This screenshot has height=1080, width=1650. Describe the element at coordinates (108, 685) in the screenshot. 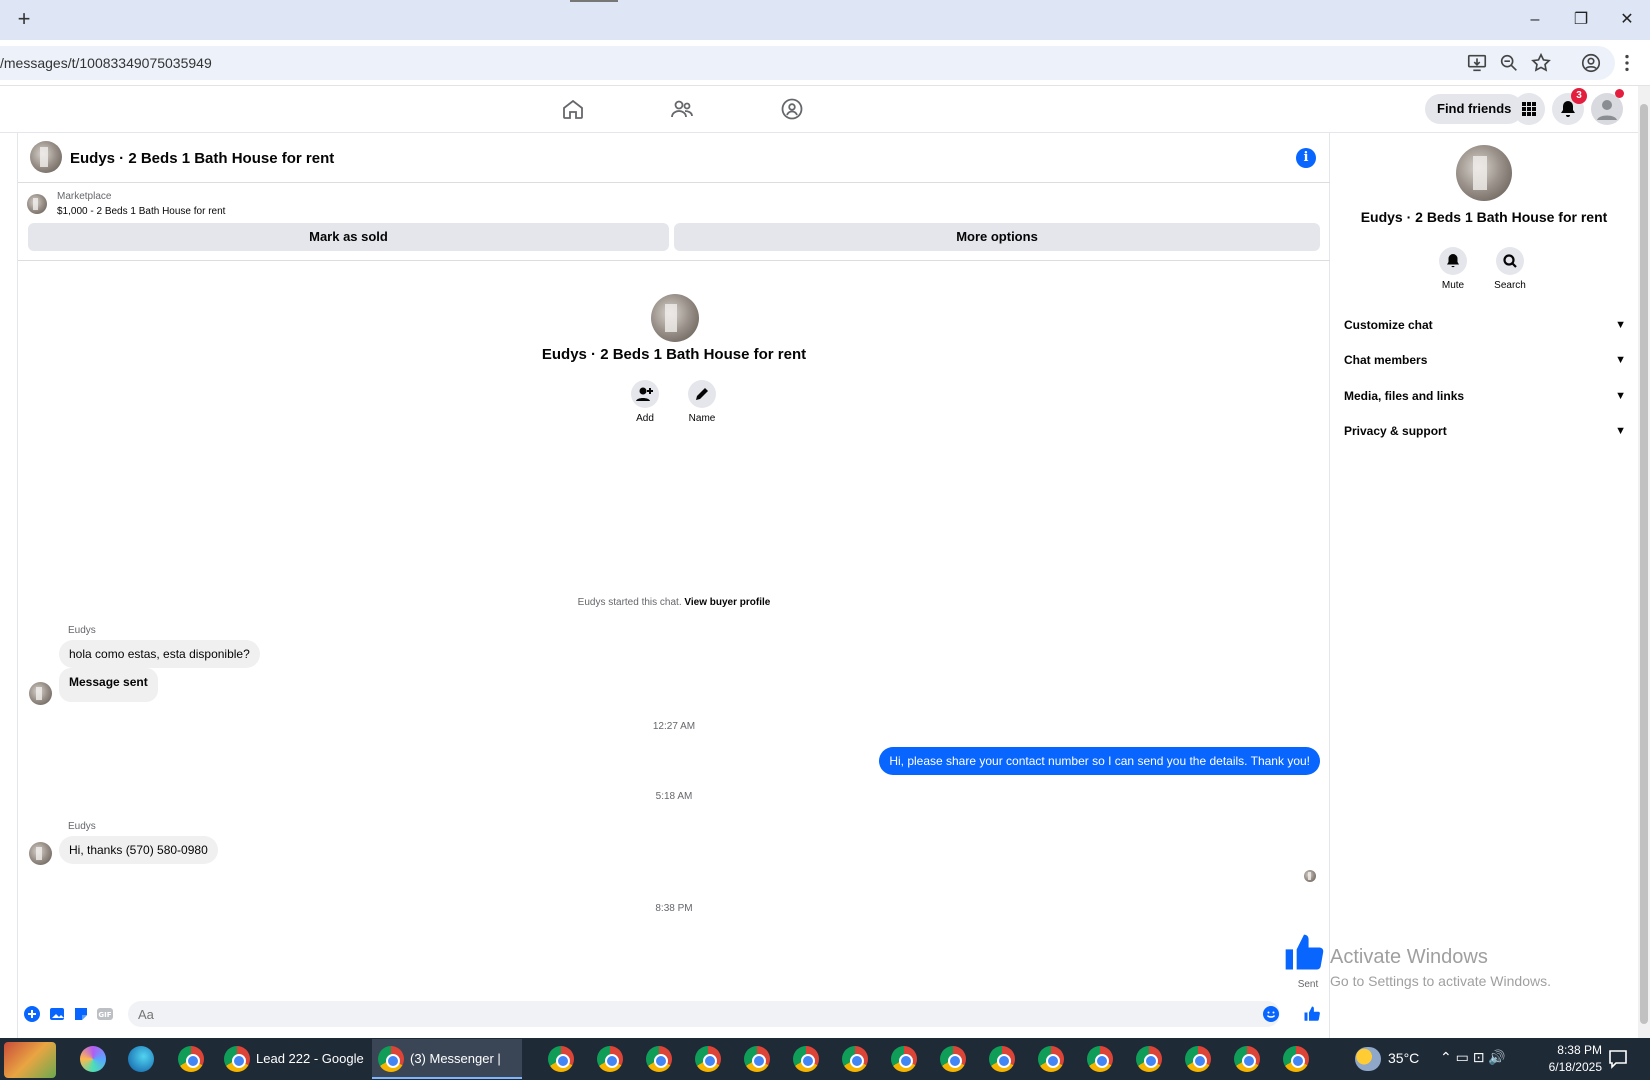

I see `incoming-message: Message sent` at that location.